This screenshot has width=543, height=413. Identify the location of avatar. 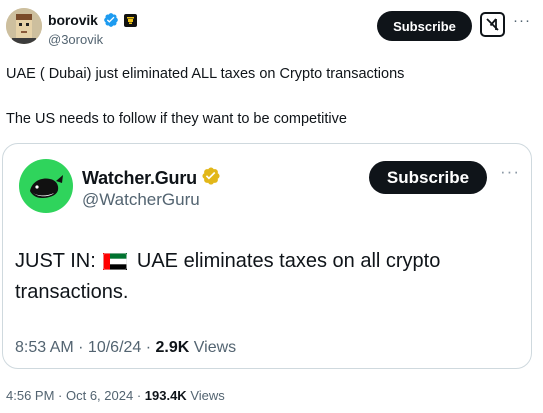
(24, 26).